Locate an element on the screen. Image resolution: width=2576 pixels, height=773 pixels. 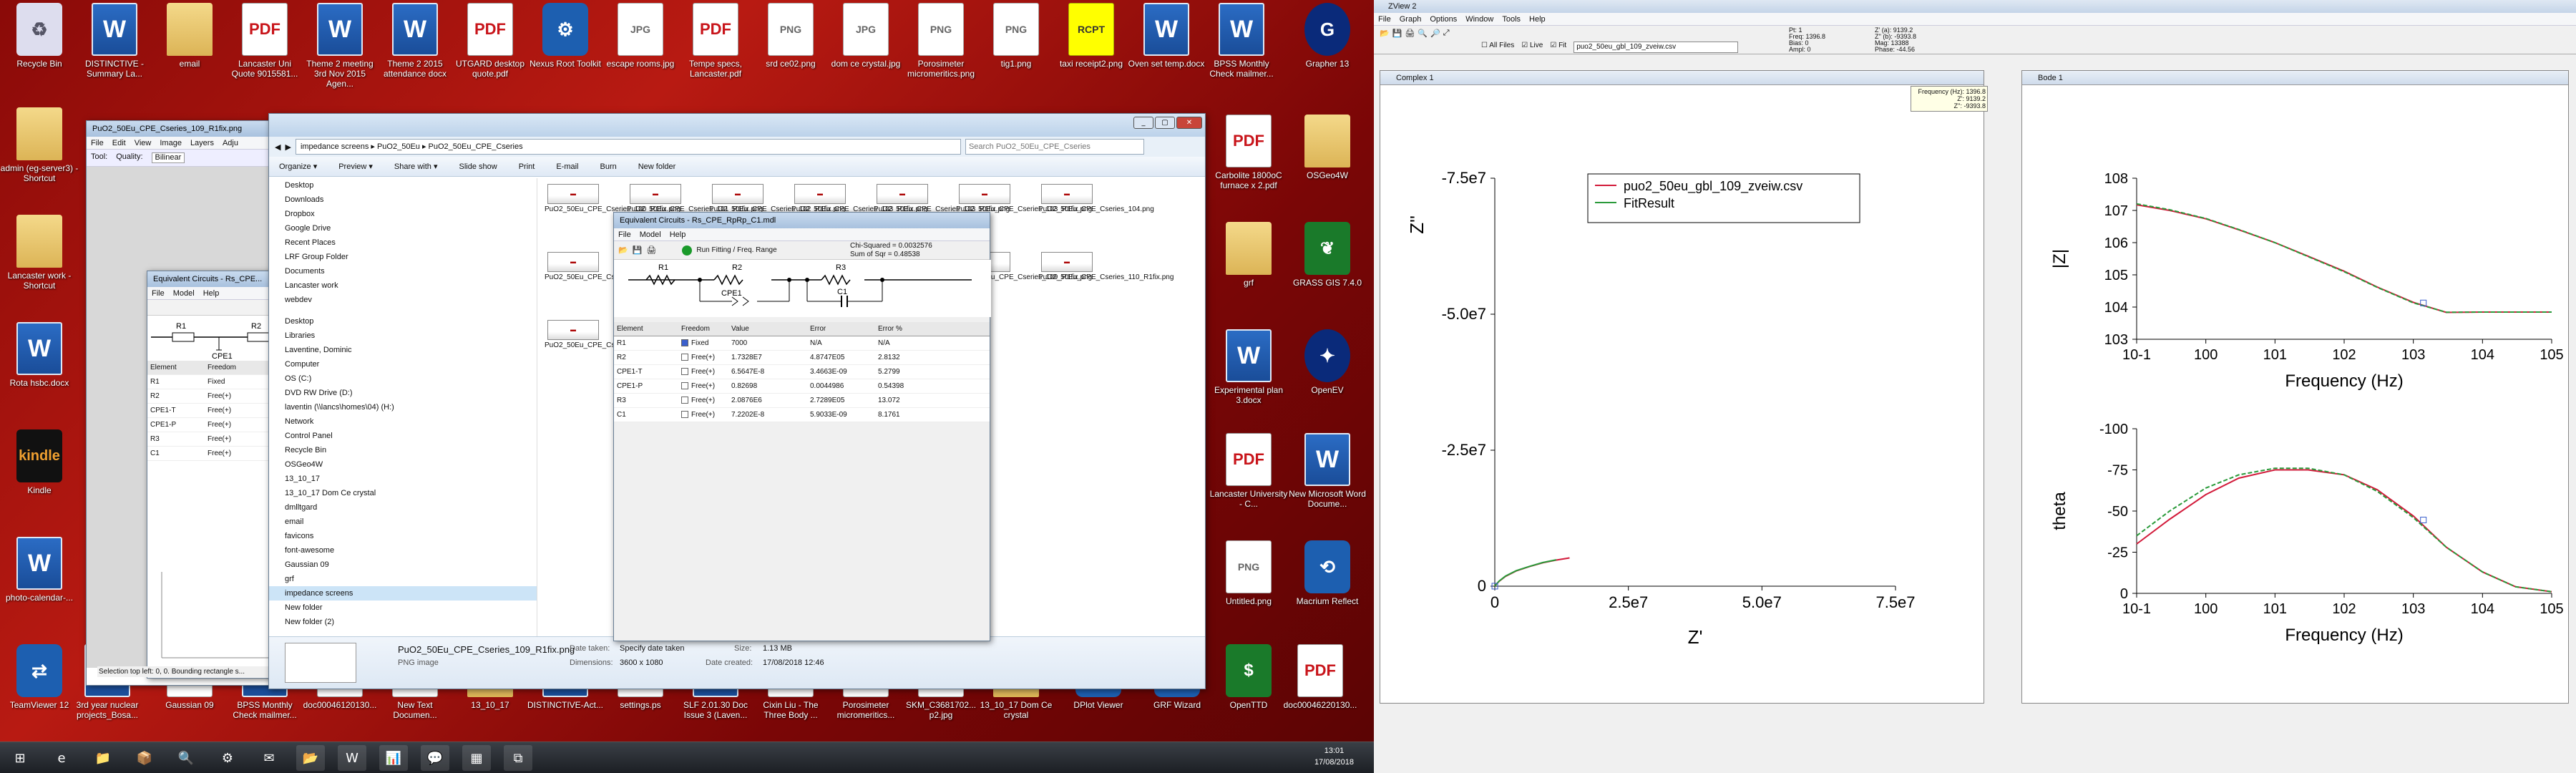
taskbar-app-icon: ⧉ is located at coordinates (518, 758).